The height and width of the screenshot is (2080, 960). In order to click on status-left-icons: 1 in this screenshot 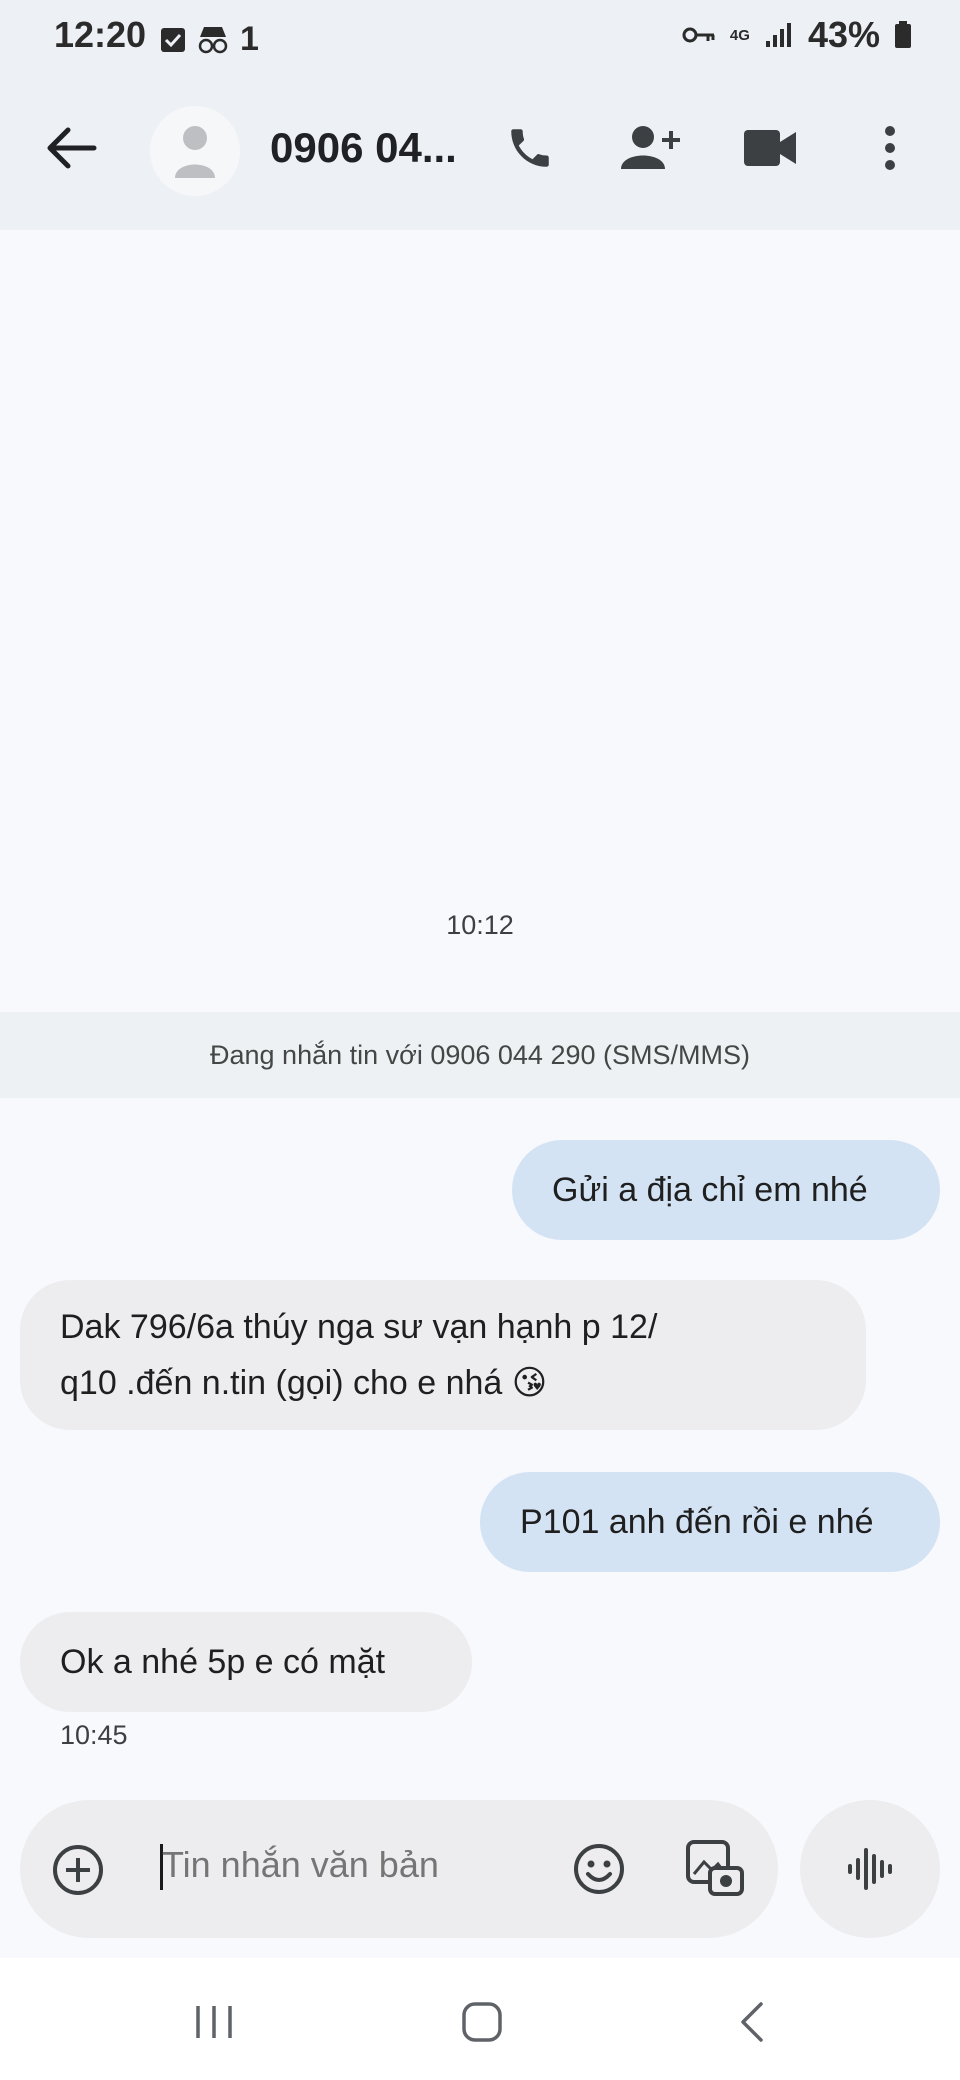, I will do `click(209, 39)`.